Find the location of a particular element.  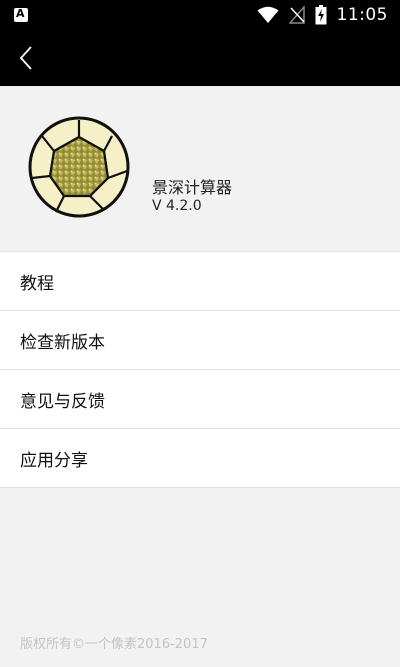

wifi-icon is located at coordinates (267, 14).